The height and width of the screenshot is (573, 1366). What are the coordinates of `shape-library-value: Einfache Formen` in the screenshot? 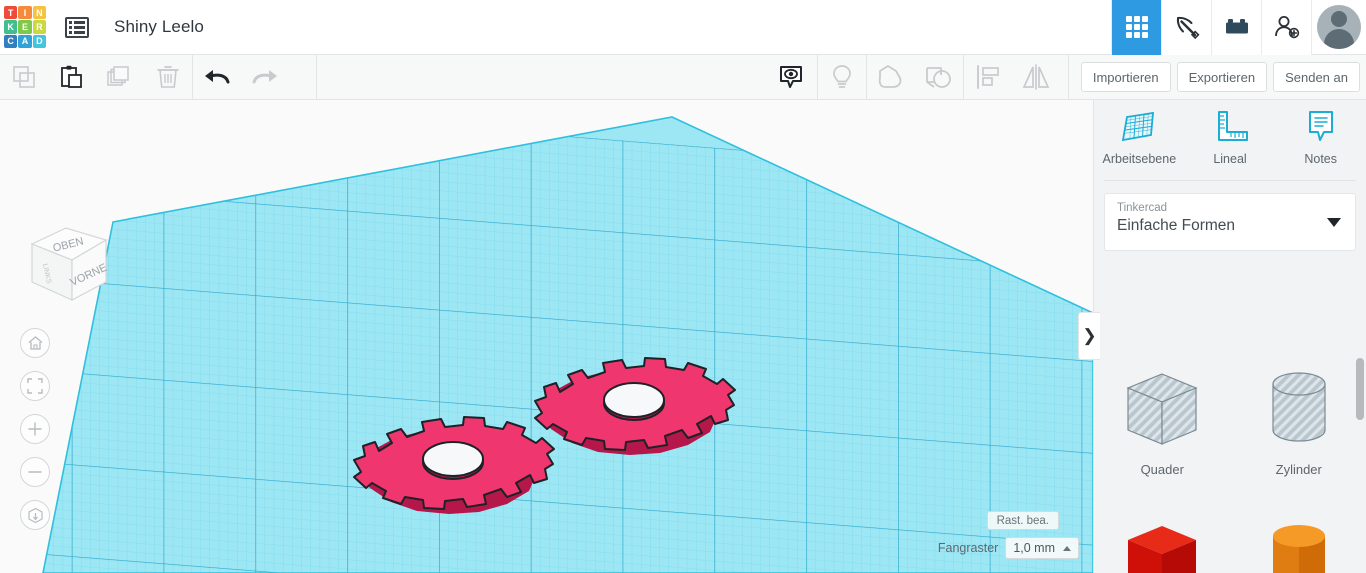 It's located at (1176, 225).